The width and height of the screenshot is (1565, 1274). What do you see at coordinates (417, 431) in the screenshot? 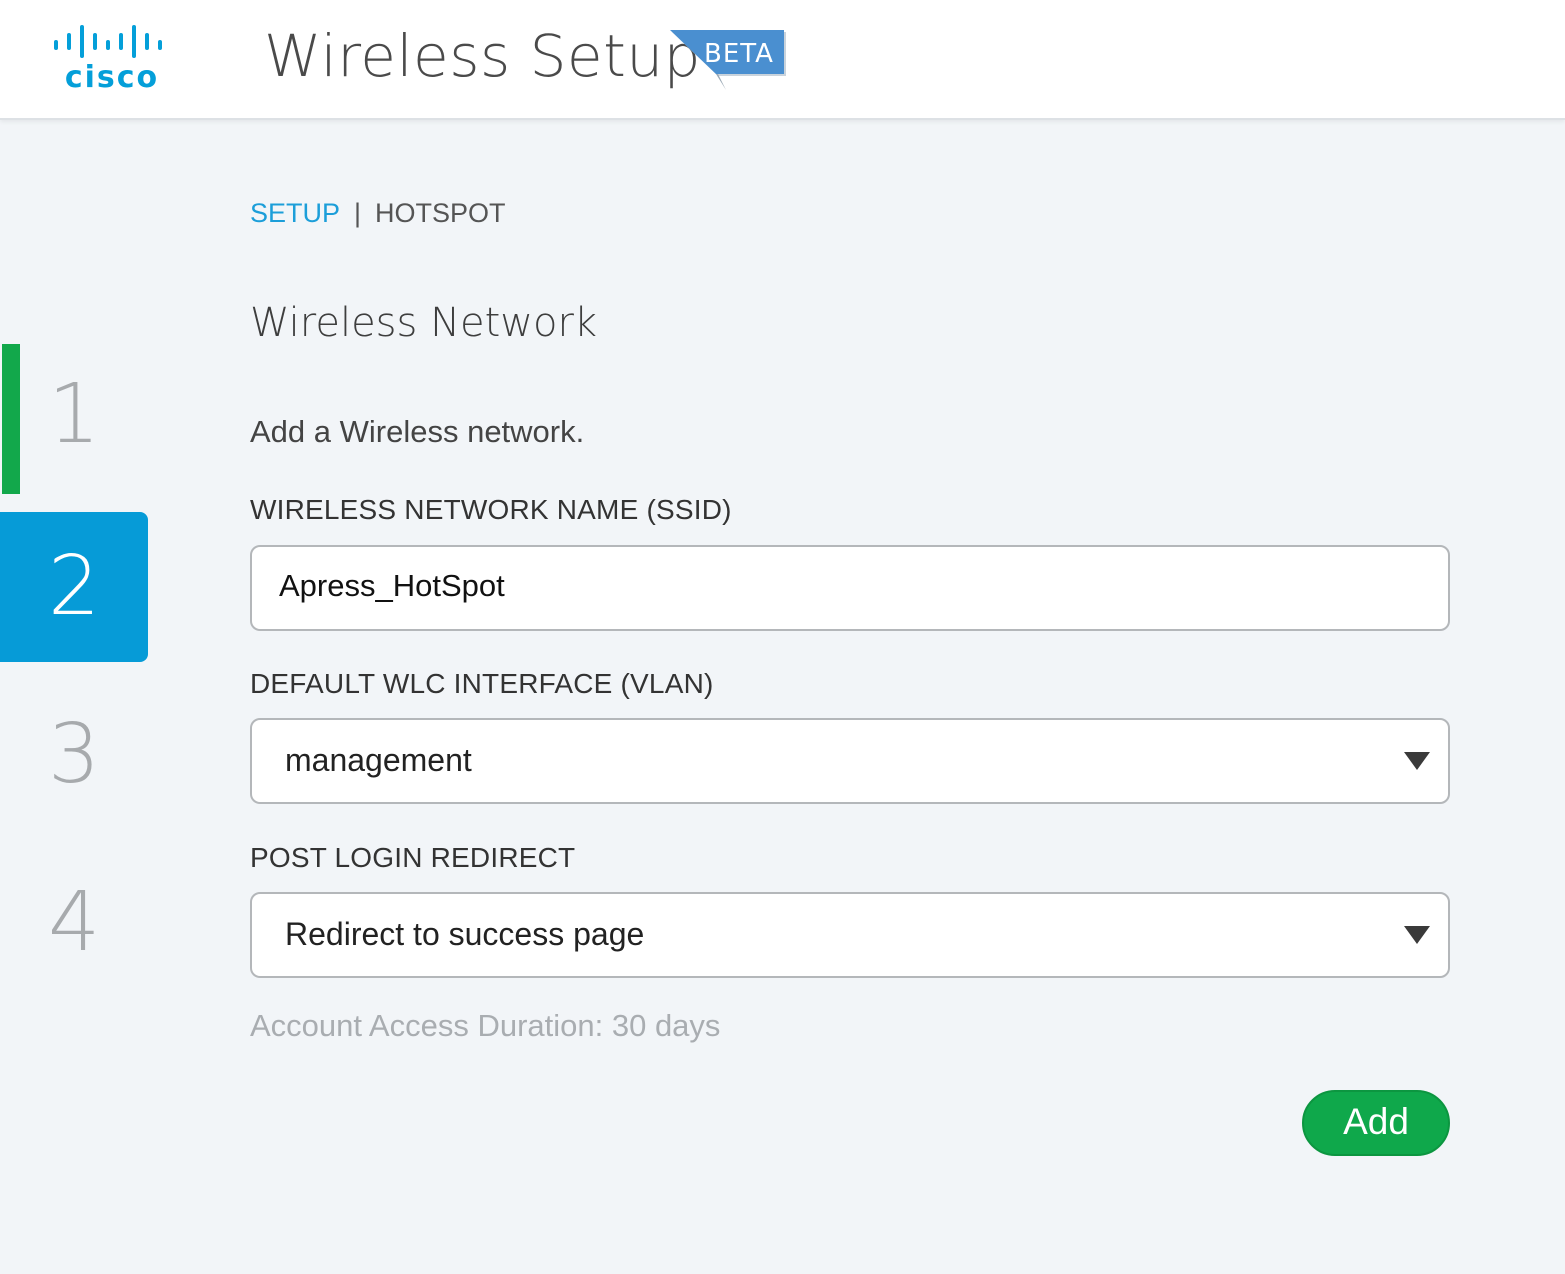
I see `form-intro: Add a Wireless network.` at bounding box center [417, 431].